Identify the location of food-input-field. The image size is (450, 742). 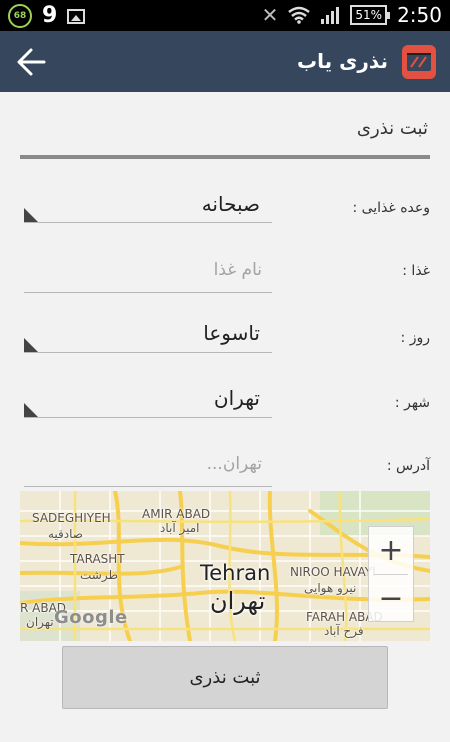
(148, 274).